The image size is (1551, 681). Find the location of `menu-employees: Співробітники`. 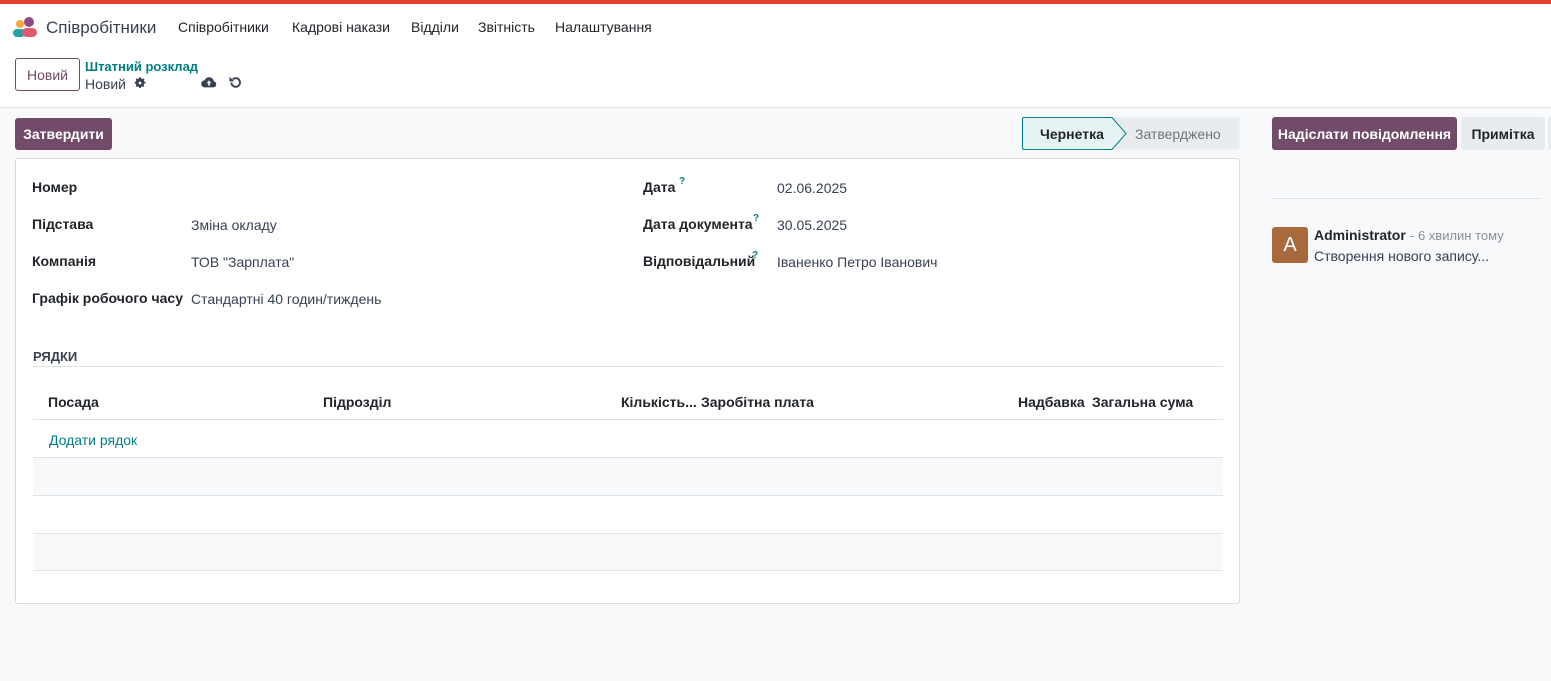

menu-employees: Співробітники is located at coordinates (223, 27).